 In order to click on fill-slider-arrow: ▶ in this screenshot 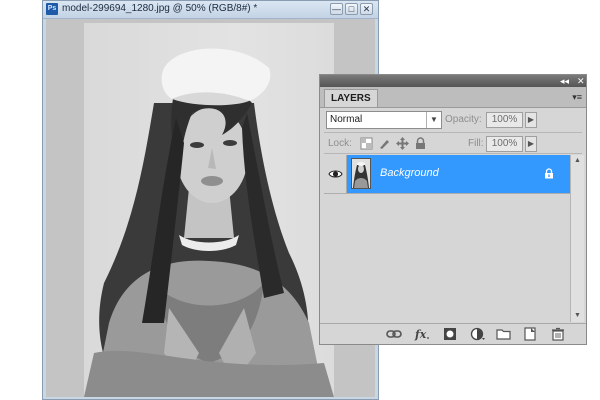, I will do `click(531, 144)`.